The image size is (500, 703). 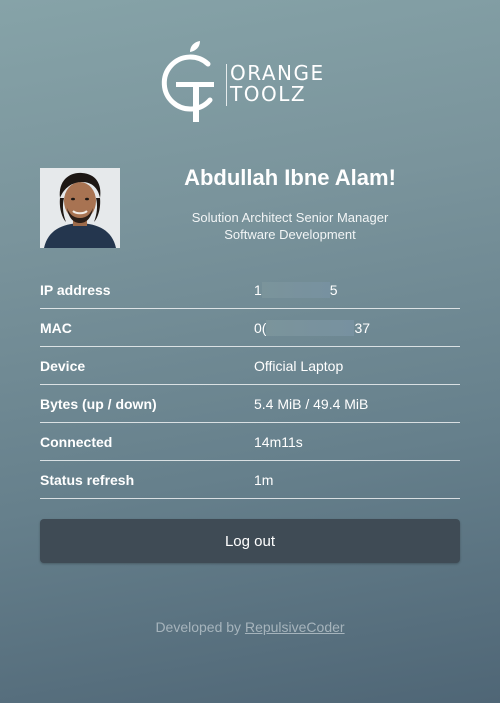 I want to click on connected-label: Connected, so click(x=76, y=442).